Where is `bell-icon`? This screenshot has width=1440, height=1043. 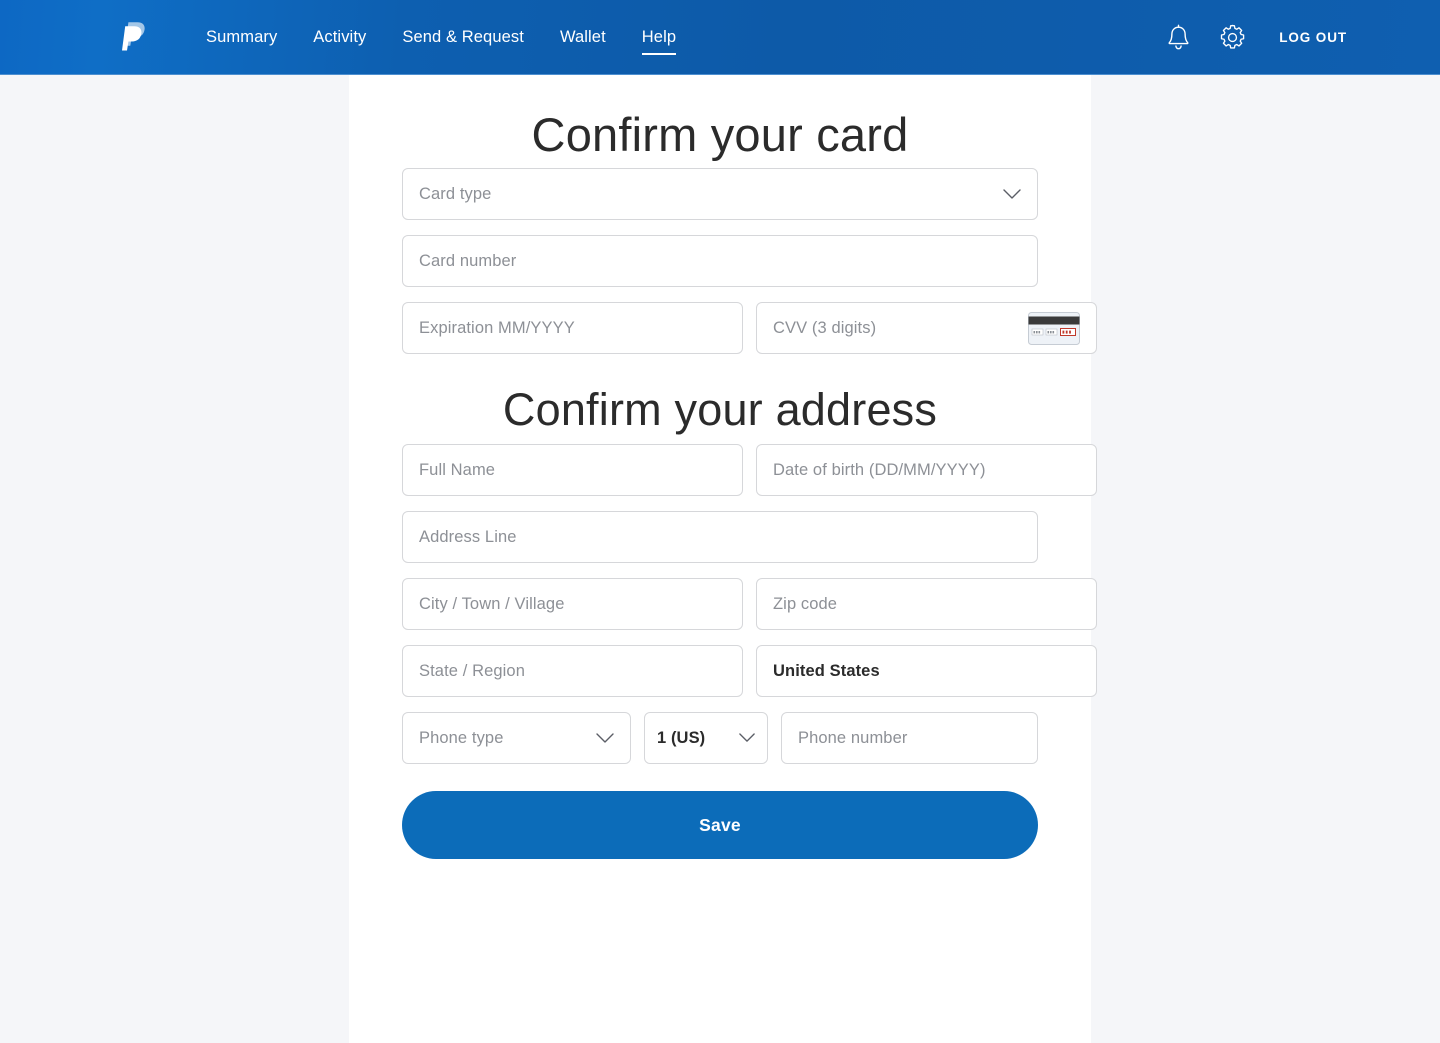 bell-icon is located at coordinates (1178, 36).